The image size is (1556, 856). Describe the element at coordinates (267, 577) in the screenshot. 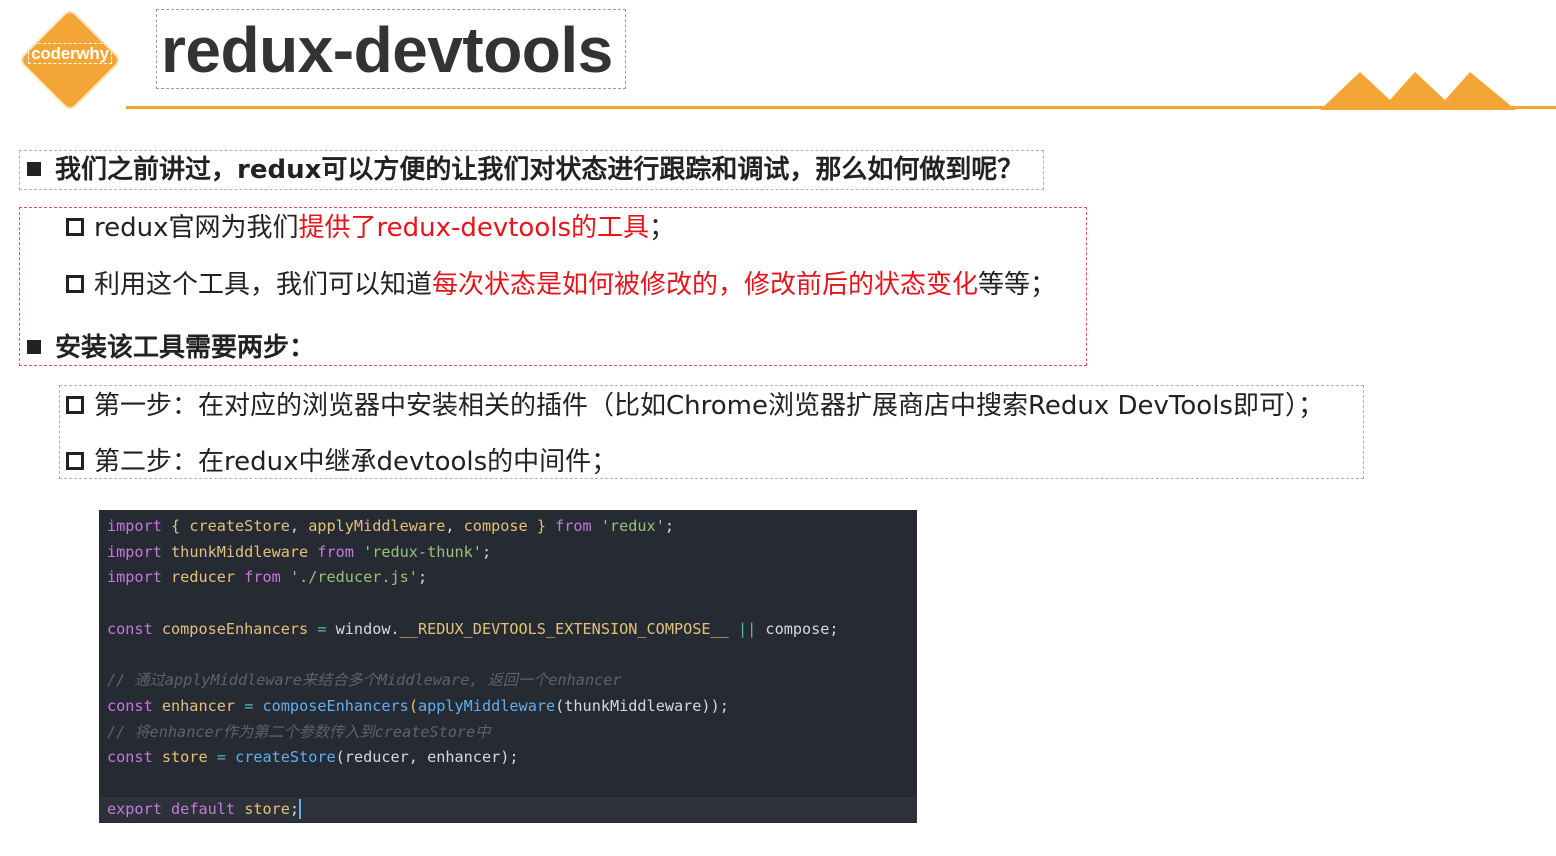

I see `code-line: import reducer from './reducer.js';` at that location.